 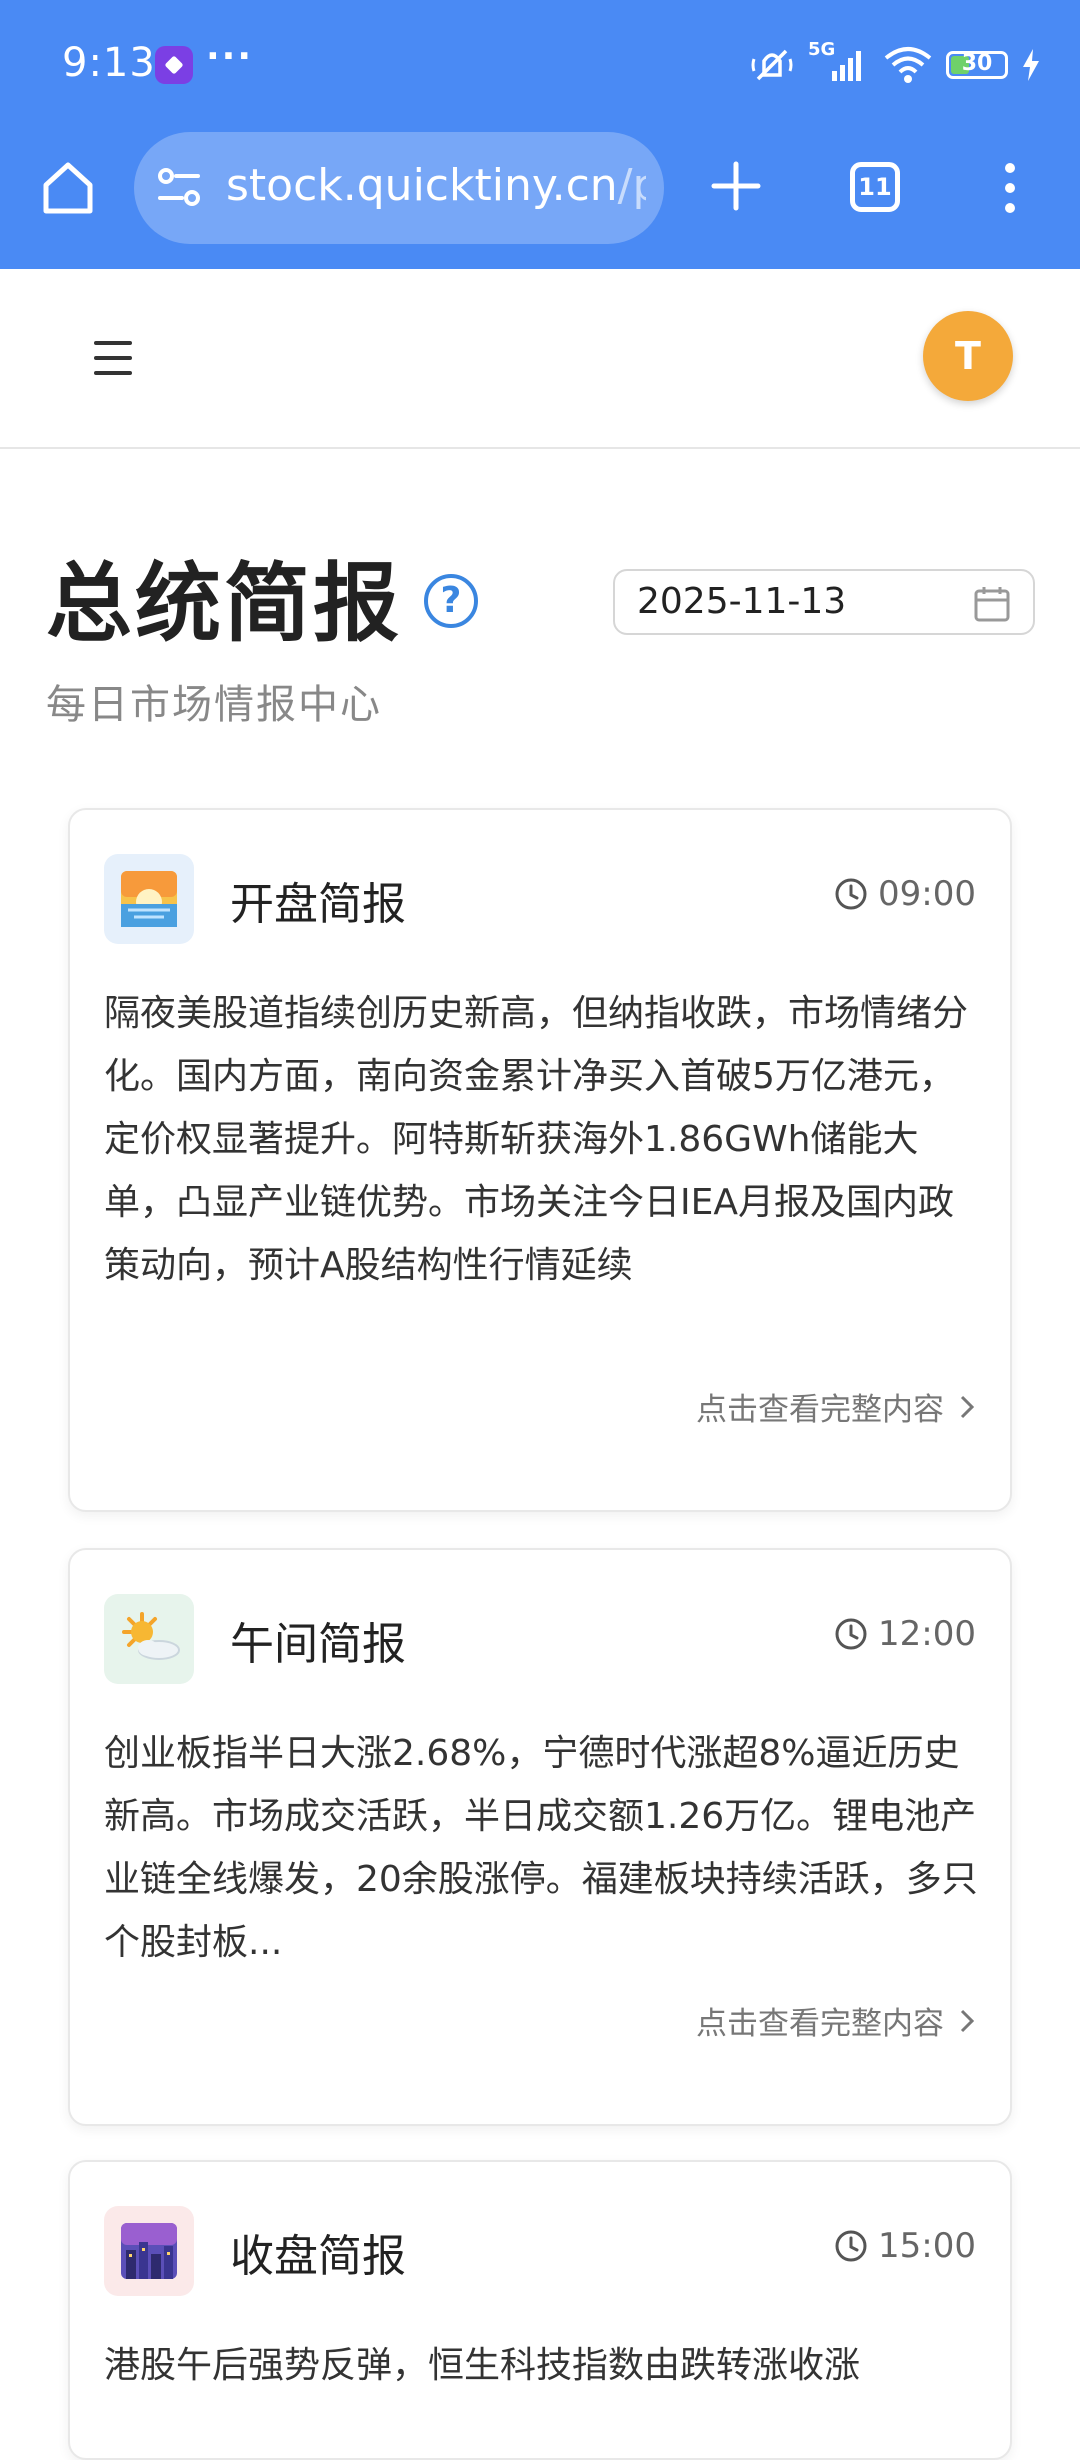 I want to click on home-icon, so click(x=68, y=187).